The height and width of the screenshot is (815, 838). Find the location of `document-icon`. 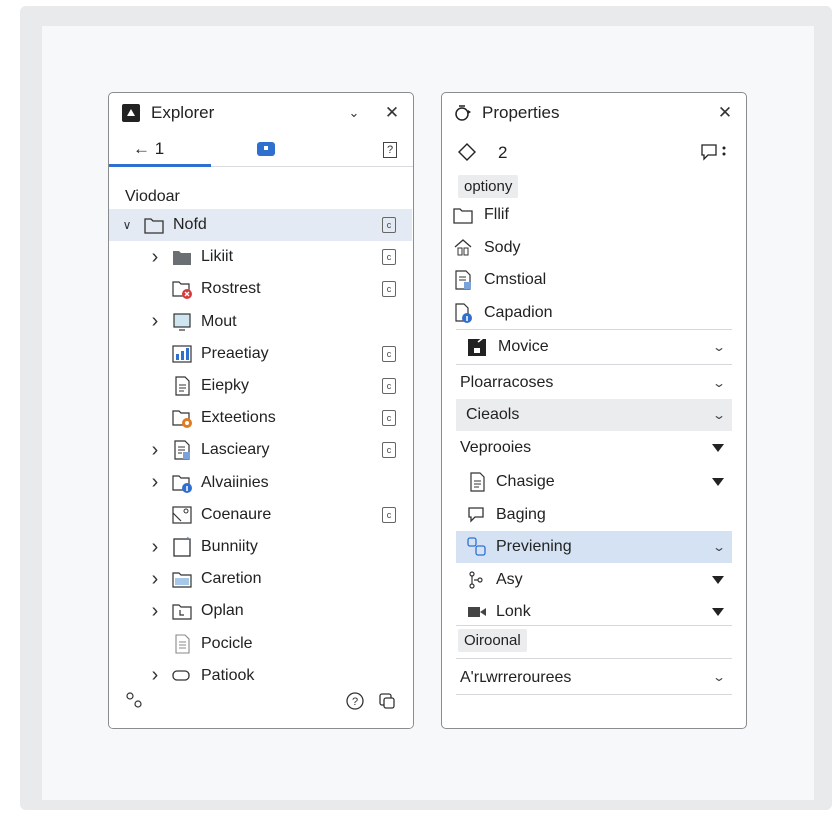

document-icon is located at coordinates (182, 386).